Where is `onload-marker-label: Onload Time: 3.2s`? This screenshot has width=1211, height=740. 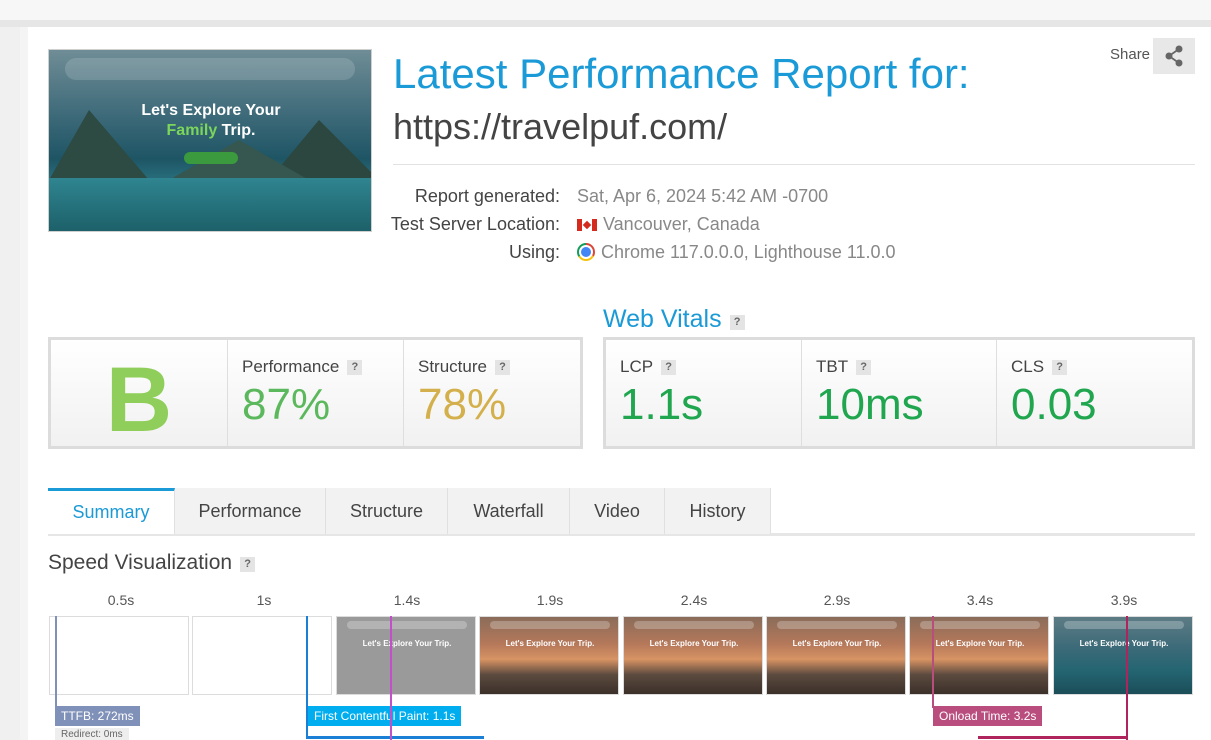 onload-marker-label: Onload Time: 3.2s is located at coordinates (988, 716).